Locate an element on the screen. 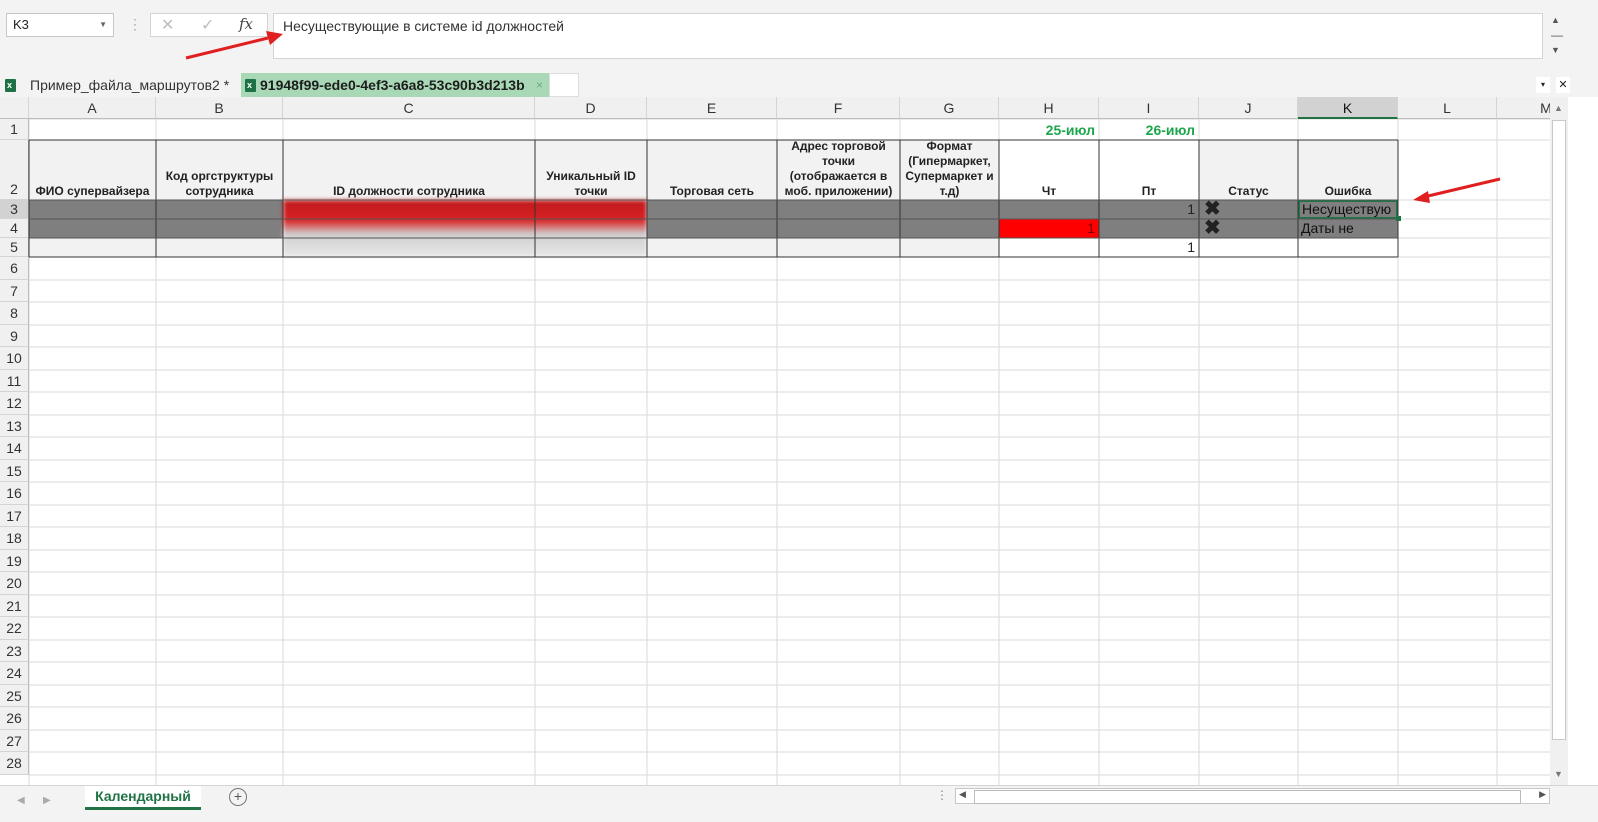 This screenshot has width=1598, height=822. row-header-9: 9 is located at coordinates (14, 336).